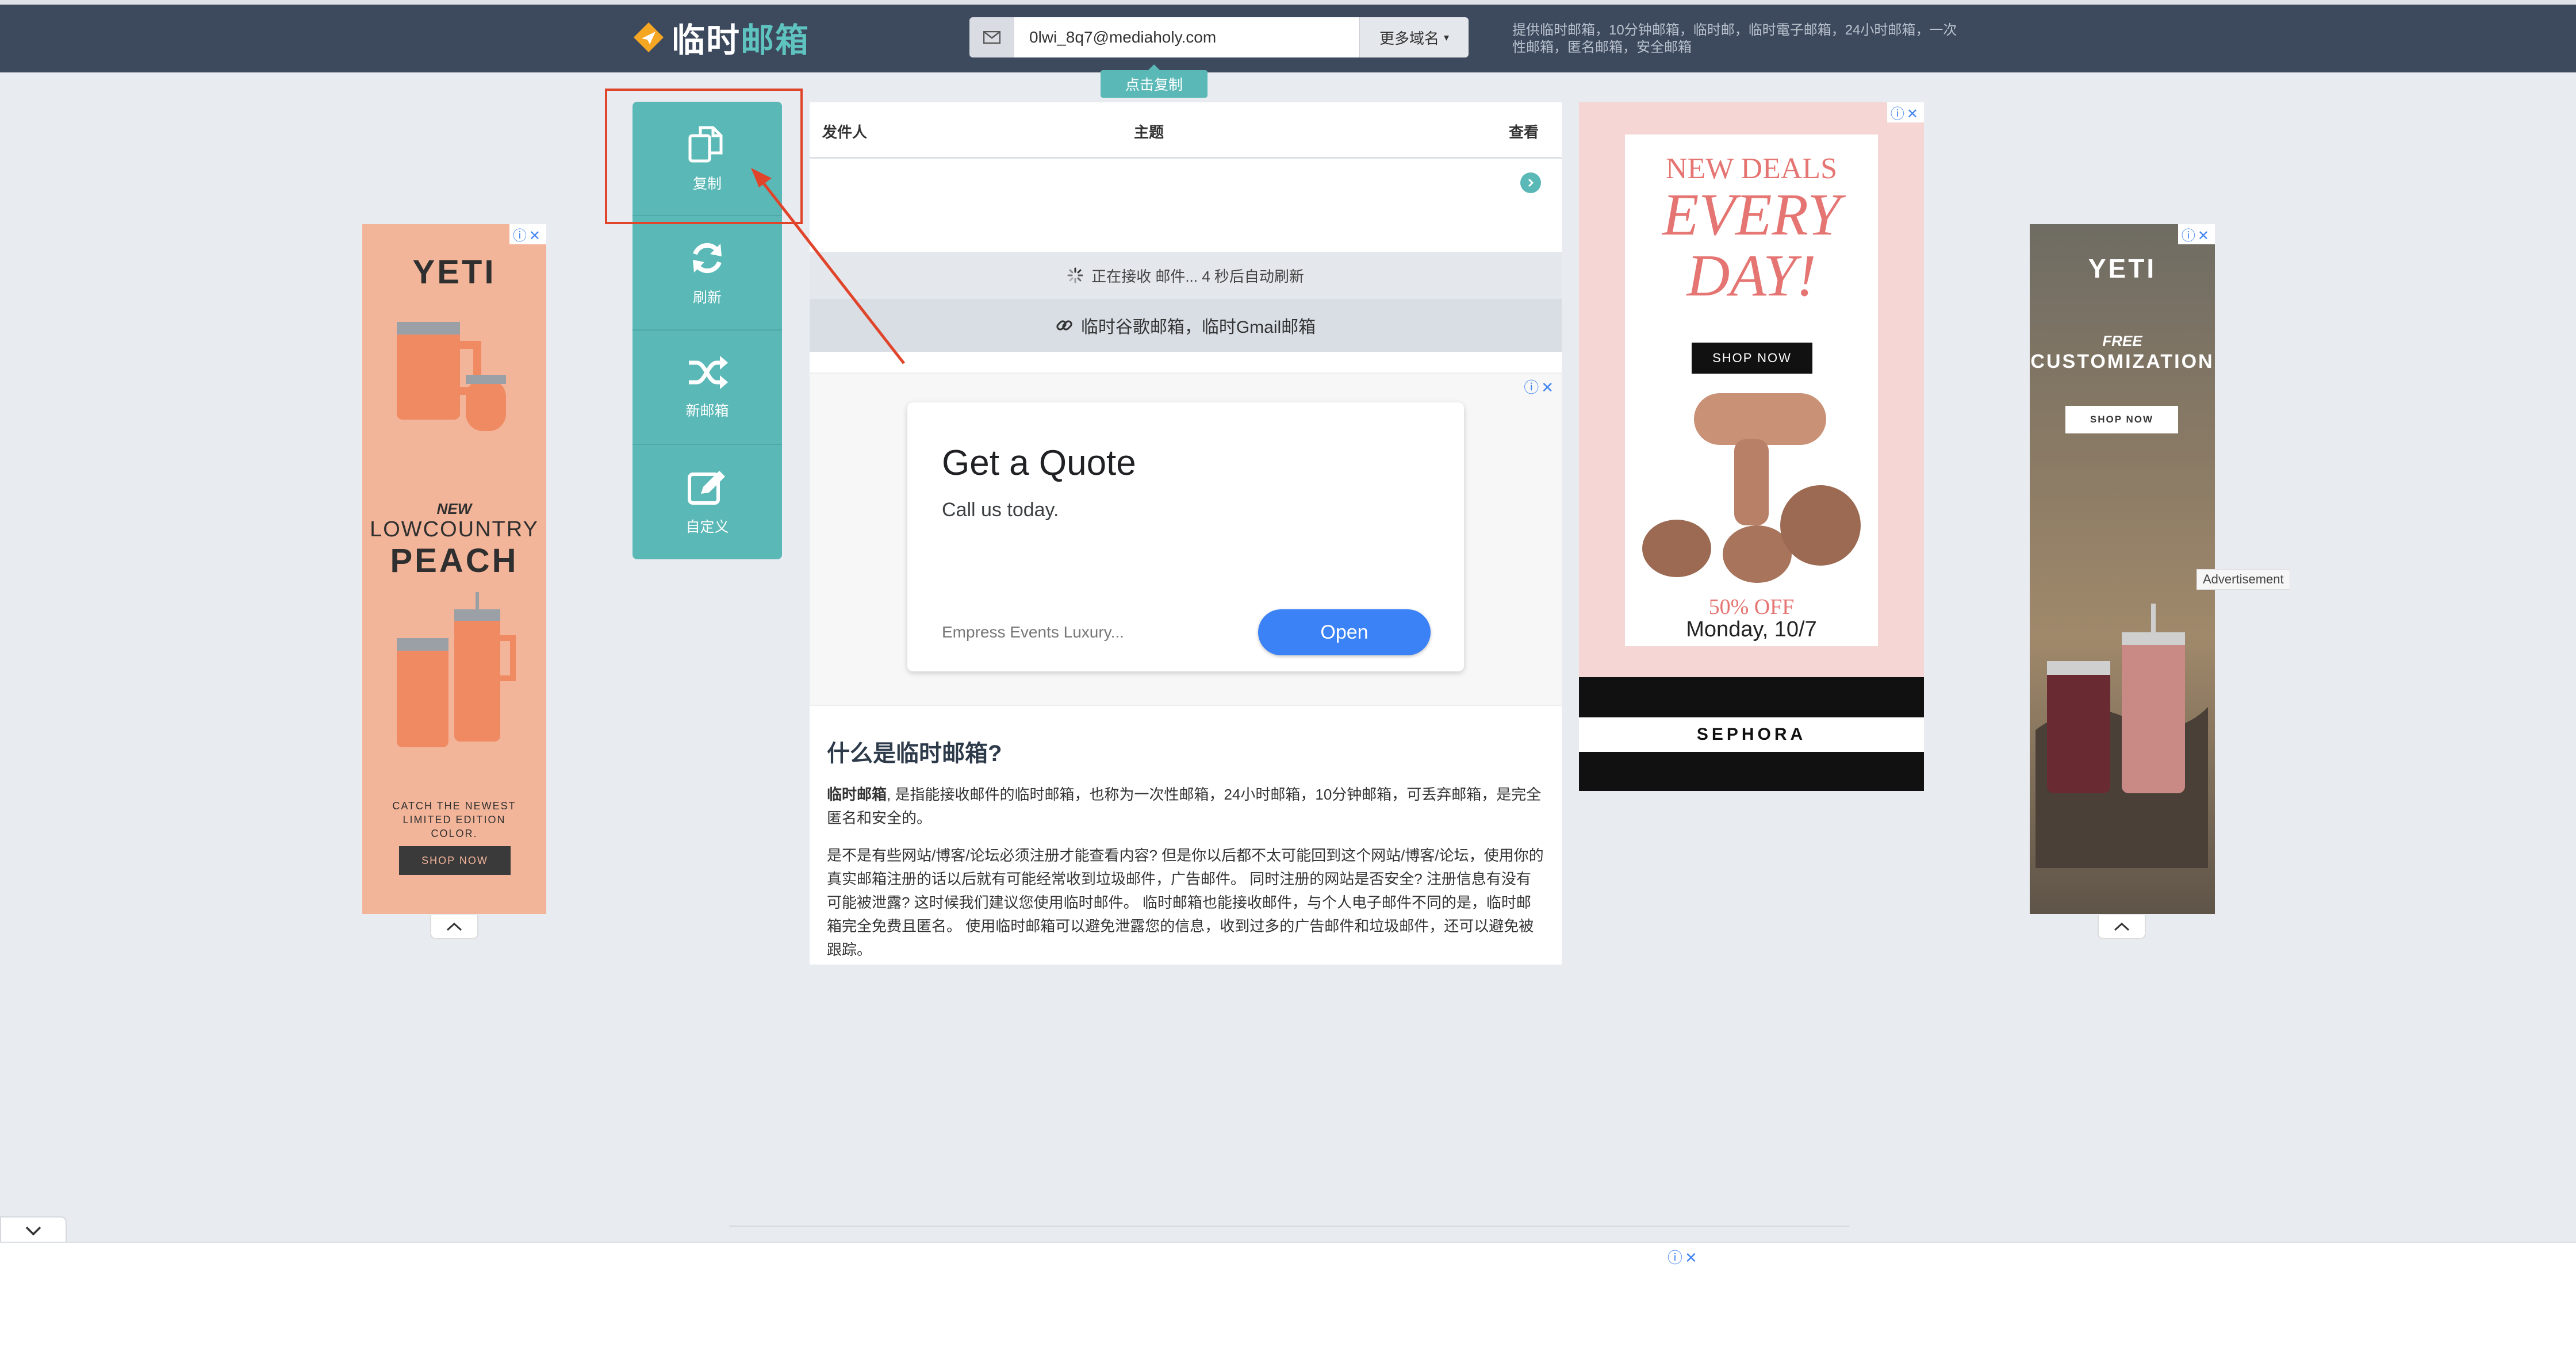 This screenshot has width=2576, height=1352. What do you see at coordinates (1186, 130) in the screenshot?
I see `mail-table-header: 发件人 主题 查看` at bounding box center [1186, 130].